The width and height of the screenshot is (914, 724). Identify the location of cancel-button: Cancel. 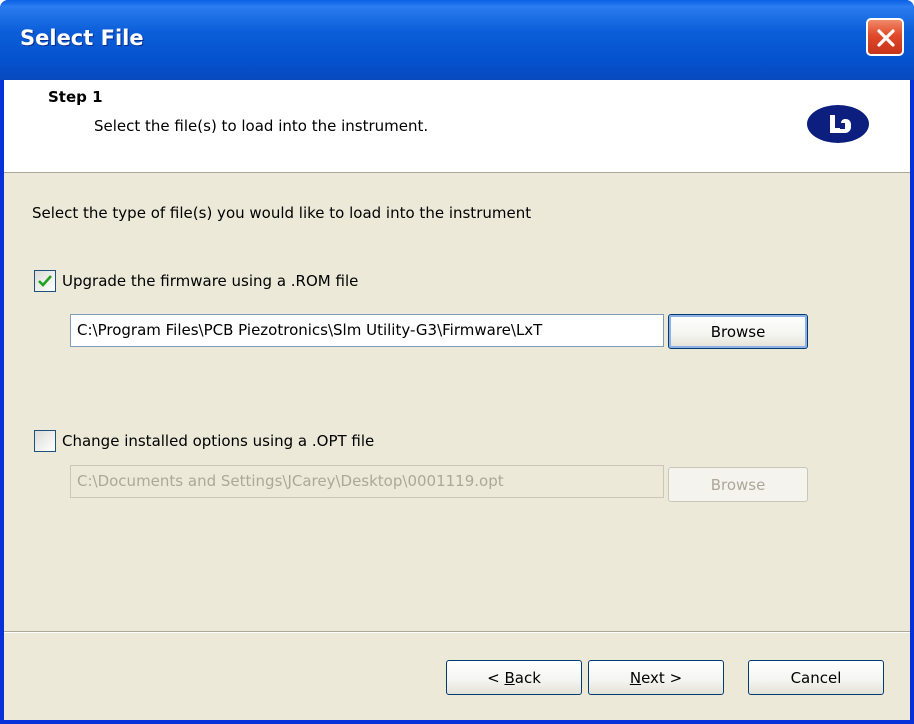
(816, 677).